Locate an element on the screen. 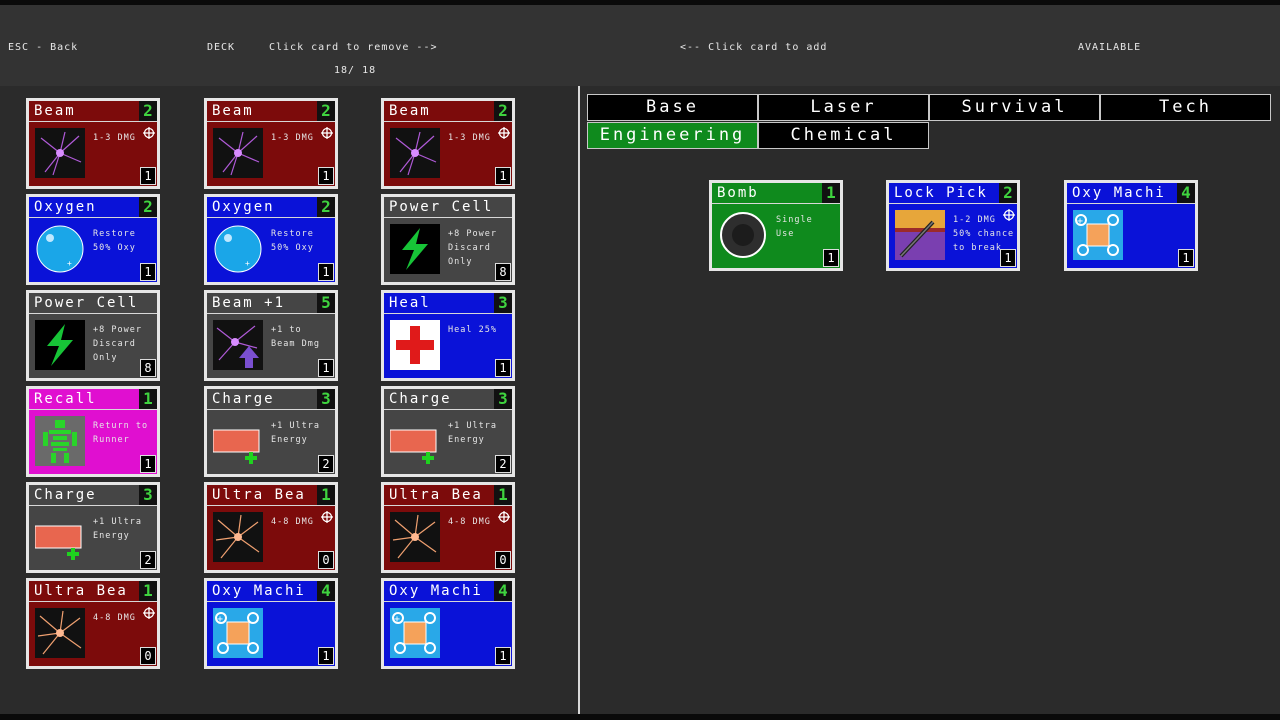  deck-card: Heal 3 Heal 25% 1 is located at coordinates (448, 335).